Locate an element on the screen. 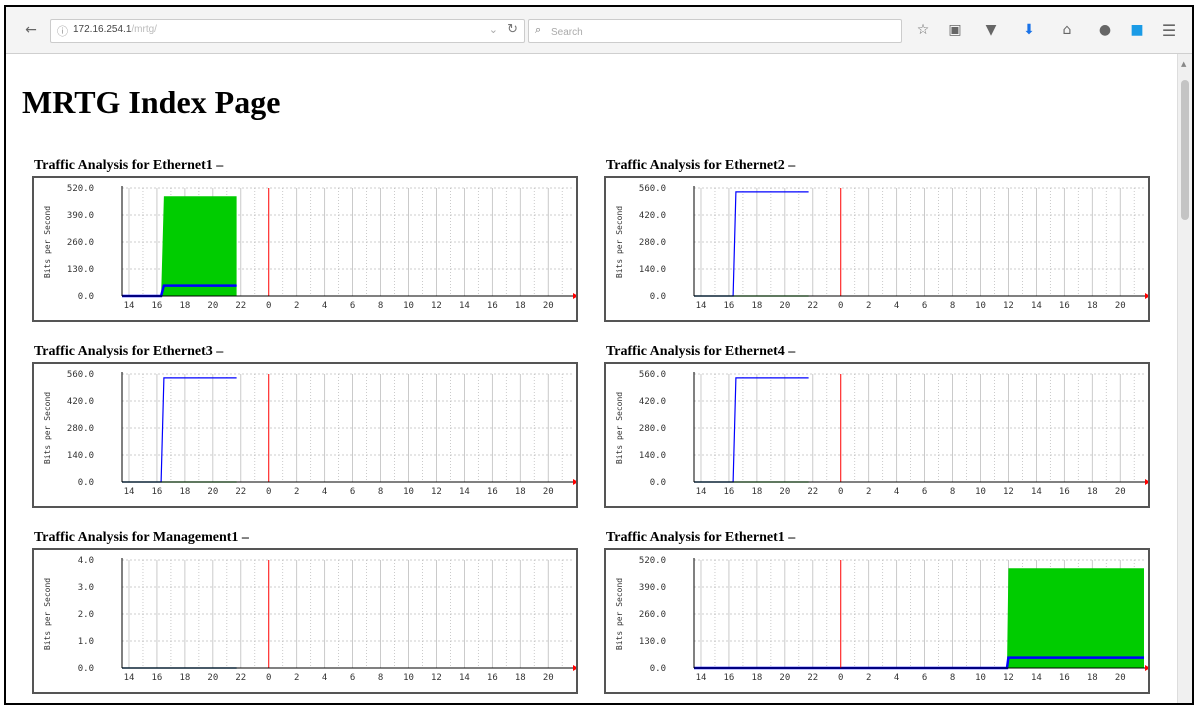  reading-list-icon: ▣ is located at coordinates (955, 30).